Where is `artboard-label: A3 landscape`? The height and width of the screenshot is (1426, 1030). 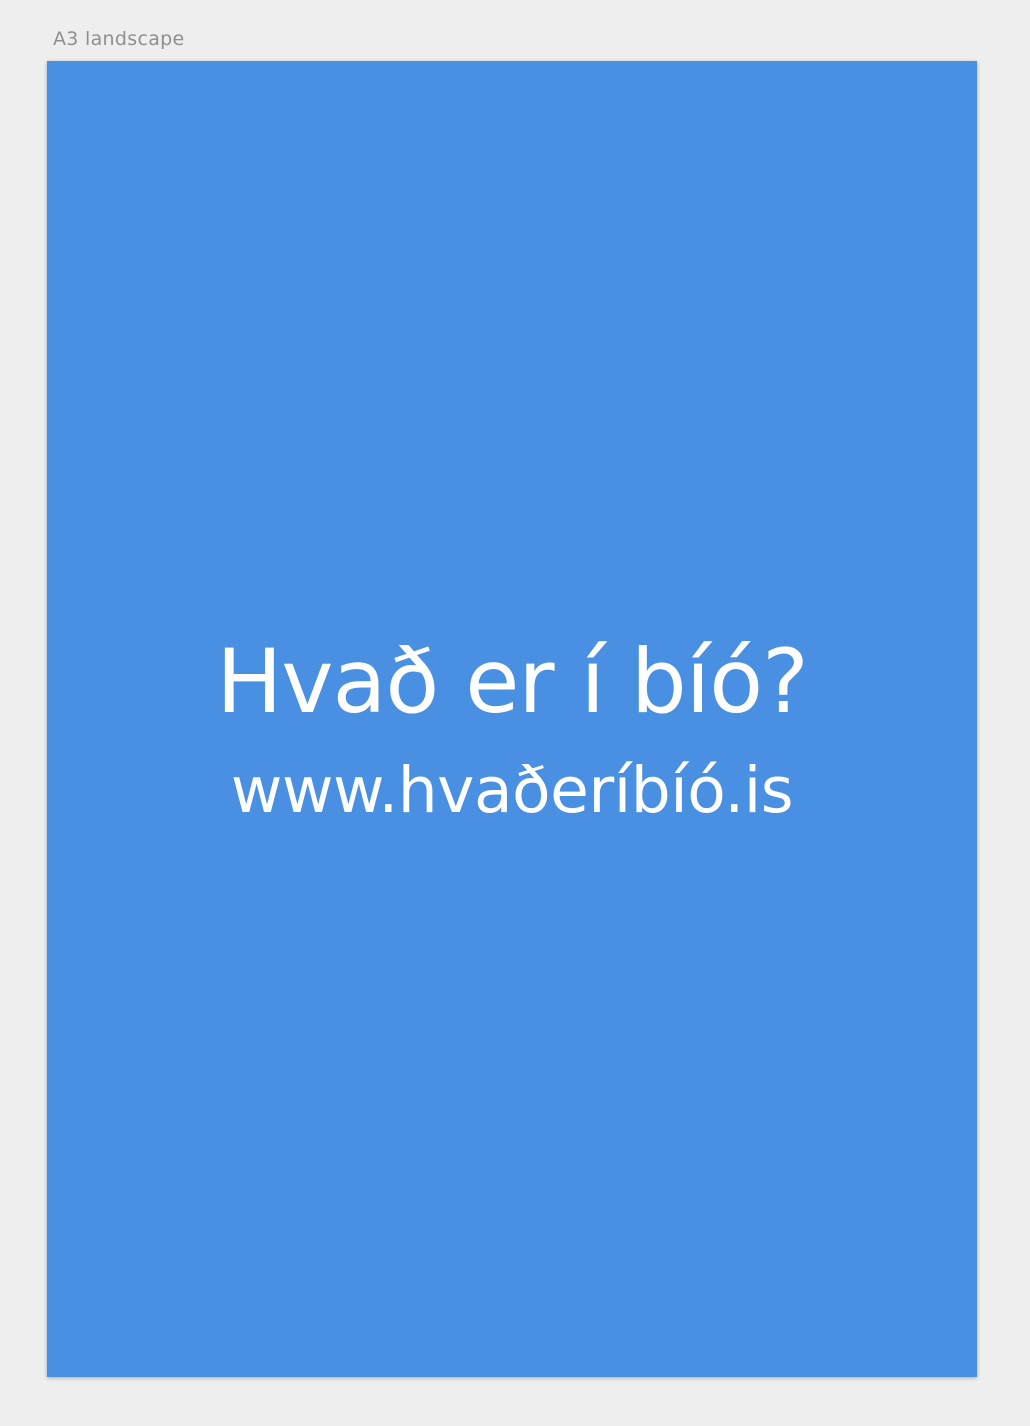 artboard-label: A3 landscape is located at coordinates (119, 39).